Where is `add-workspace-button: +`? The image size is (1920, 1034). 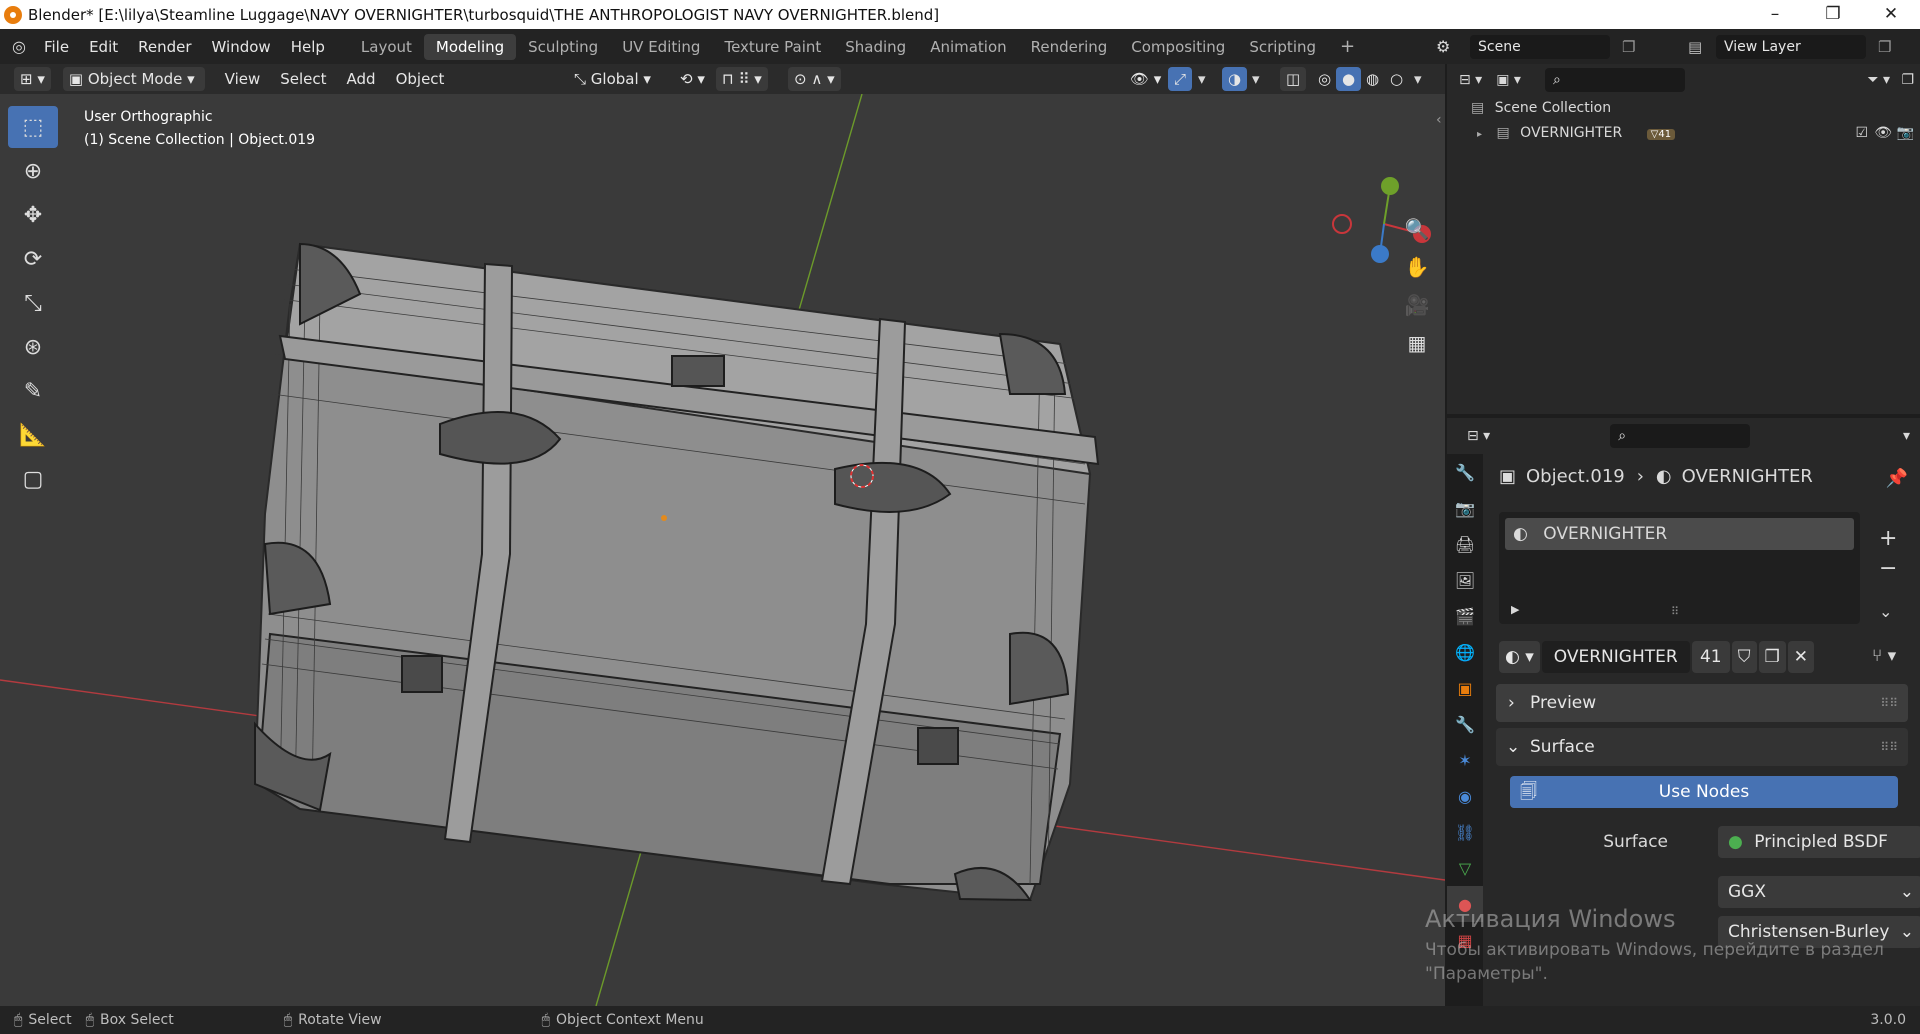 add-workspace-button: + is located at coordinates (1347, 47).